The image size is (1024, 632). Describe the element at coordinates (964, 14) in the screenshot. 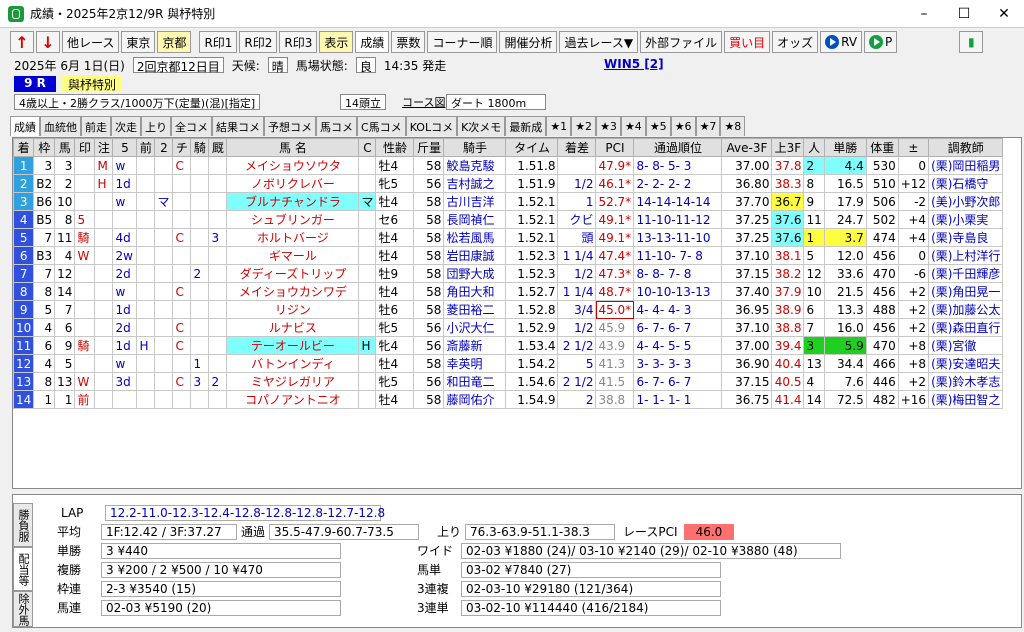

I see `maximize-icon: ☐` at that location.